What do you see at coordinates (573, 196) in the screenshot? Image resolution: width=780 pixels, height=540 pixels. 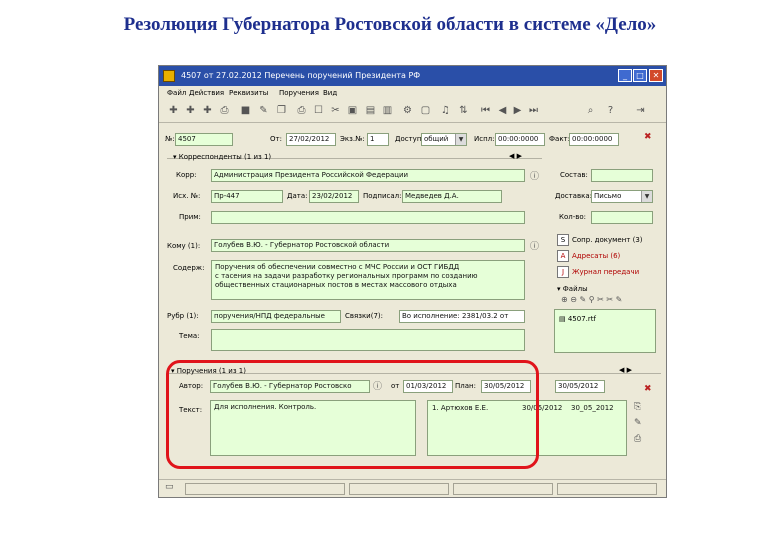 I see `delivery-label: Доставка:` at bounding box center [573, 196].